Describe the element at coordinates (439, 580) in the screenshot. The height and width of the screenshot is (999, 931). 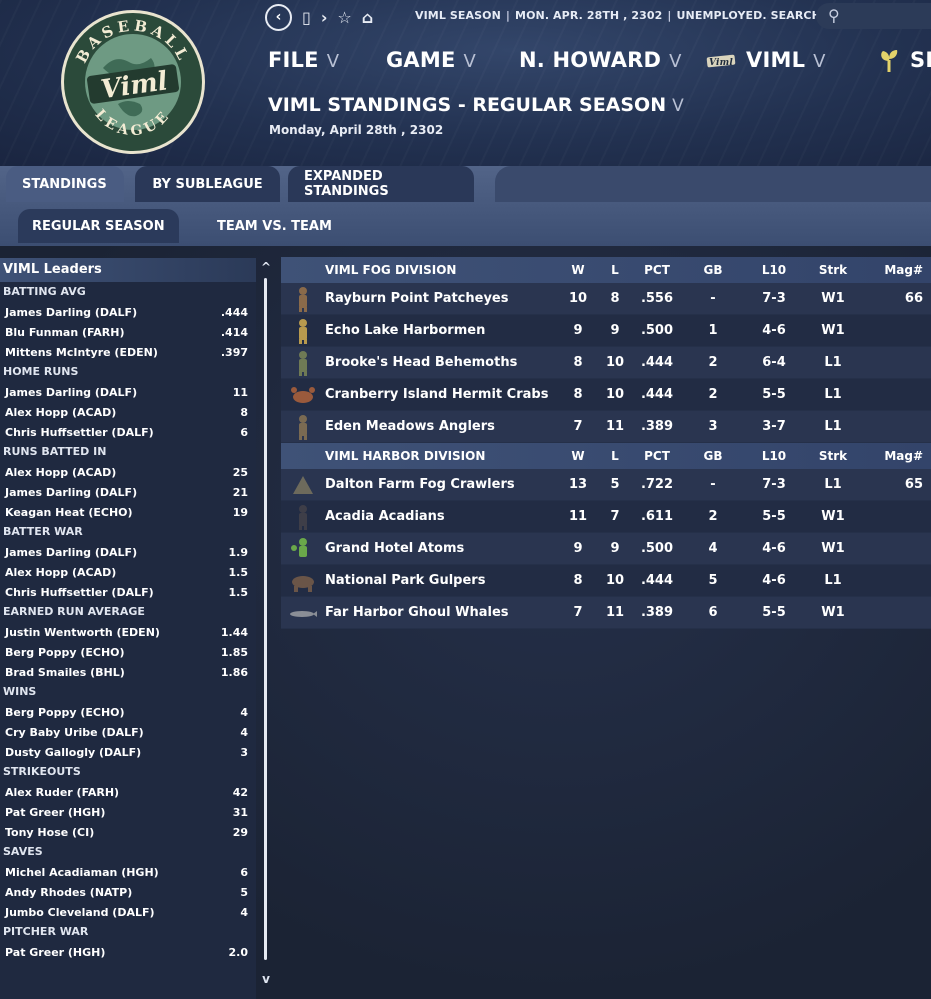
I see `team-name: National Park Gulpers` at that location.